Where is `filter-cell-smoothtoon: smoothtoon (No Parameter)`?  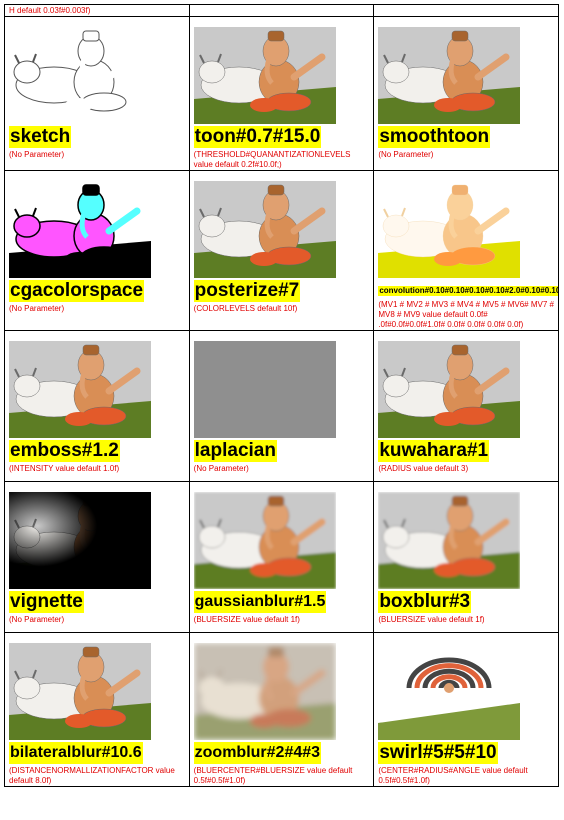 filter-cell-smoothtoon: smoothtoon (No Parameter) is located at coordinates (466, 93).